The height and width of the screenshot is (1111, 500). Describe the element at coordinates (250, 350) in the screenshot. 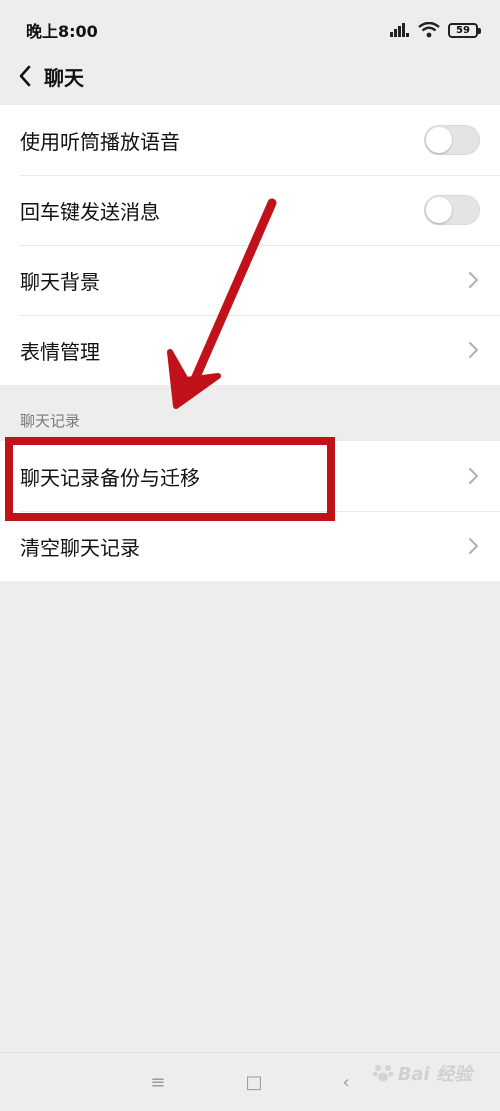

I see `setting-row-sticker-management: 表情管理` at that location.